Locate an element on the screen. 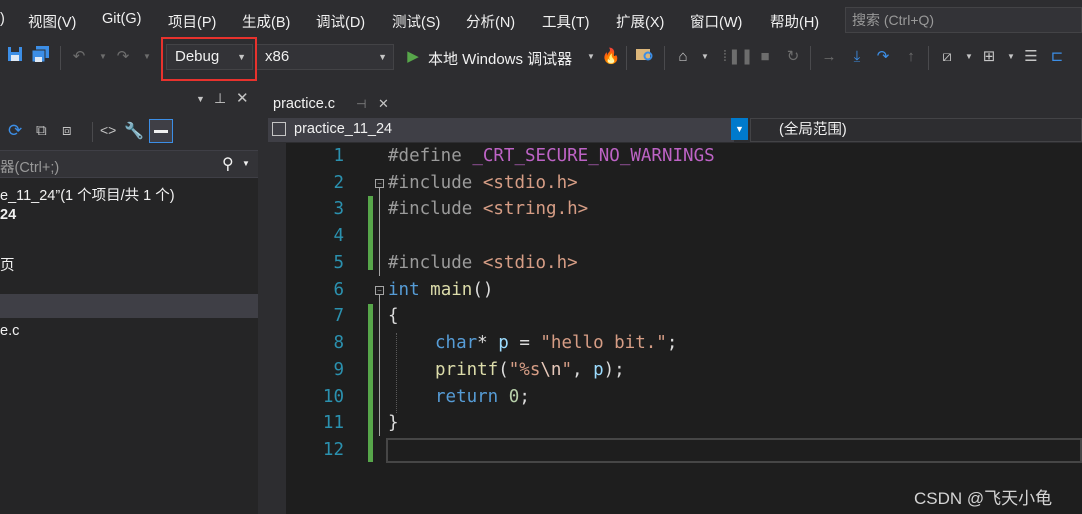  step-over-icon: ↷ is located at coordinates (883, 57).